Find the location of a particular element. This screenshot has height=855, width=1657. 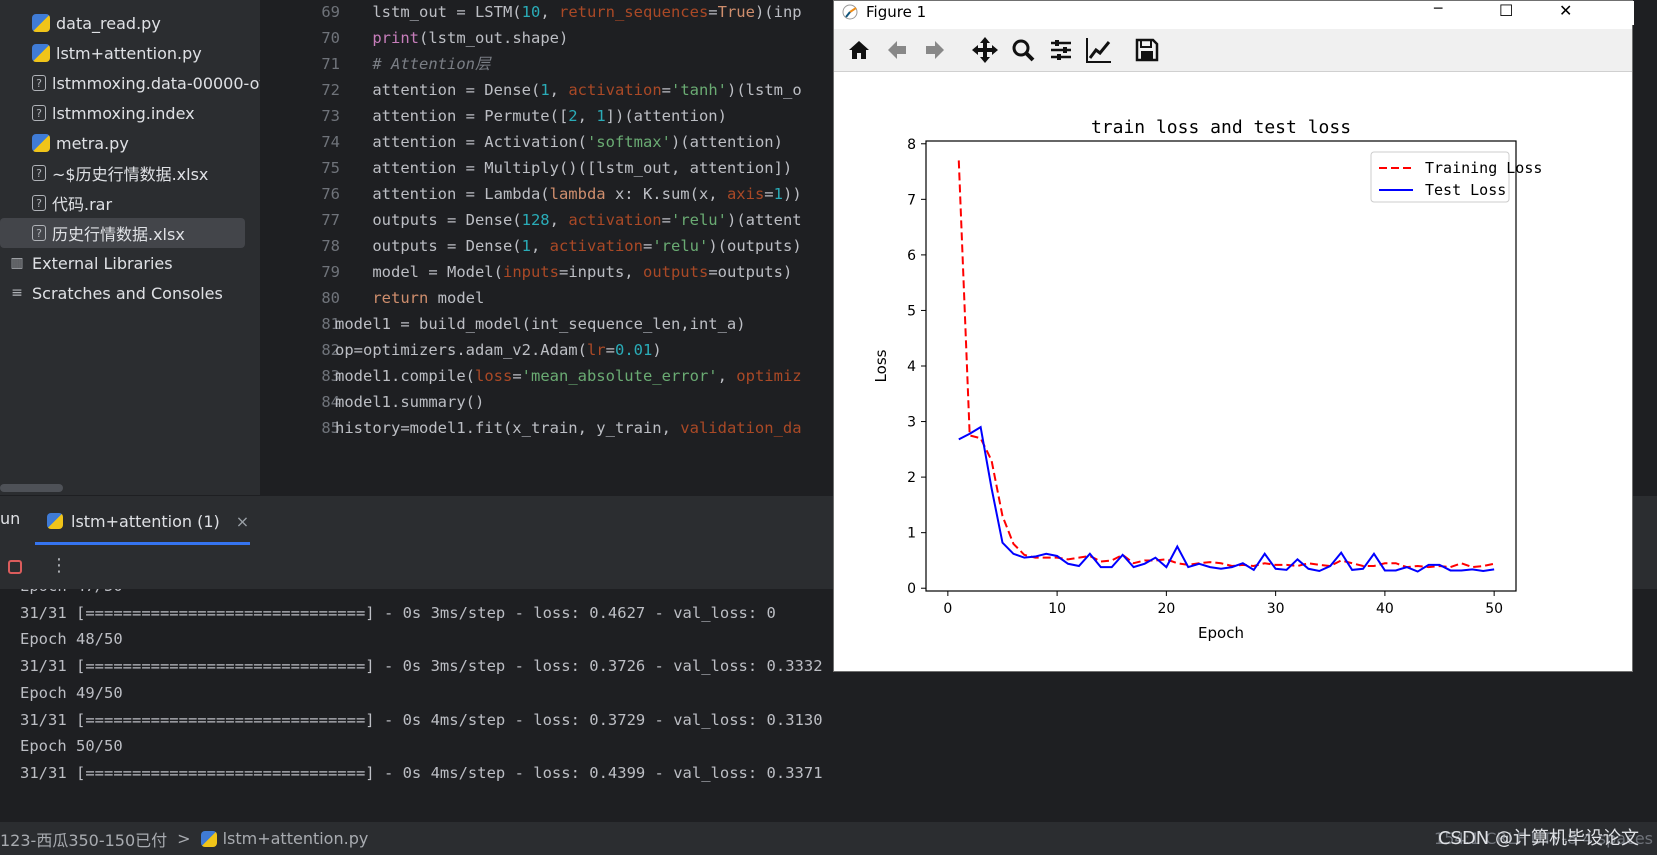

line-number: 78 is located at coordinates (330, 246).